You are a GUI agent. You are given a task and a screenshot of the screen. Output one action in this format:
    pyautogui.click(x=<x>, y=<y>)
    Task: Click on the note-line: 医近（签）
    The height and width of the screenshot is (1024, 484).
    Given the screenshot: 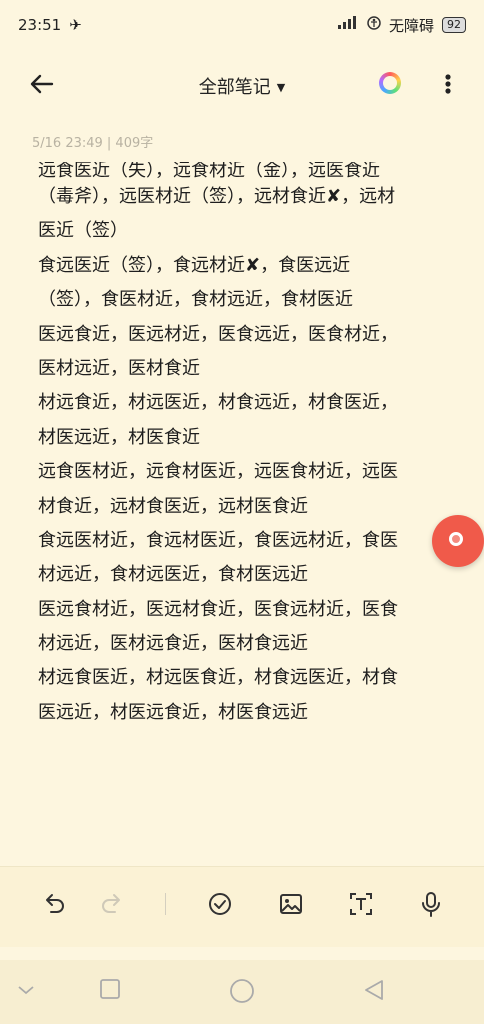 What is the action you would take?
    pyautogui.click(x=83, y=231)
    